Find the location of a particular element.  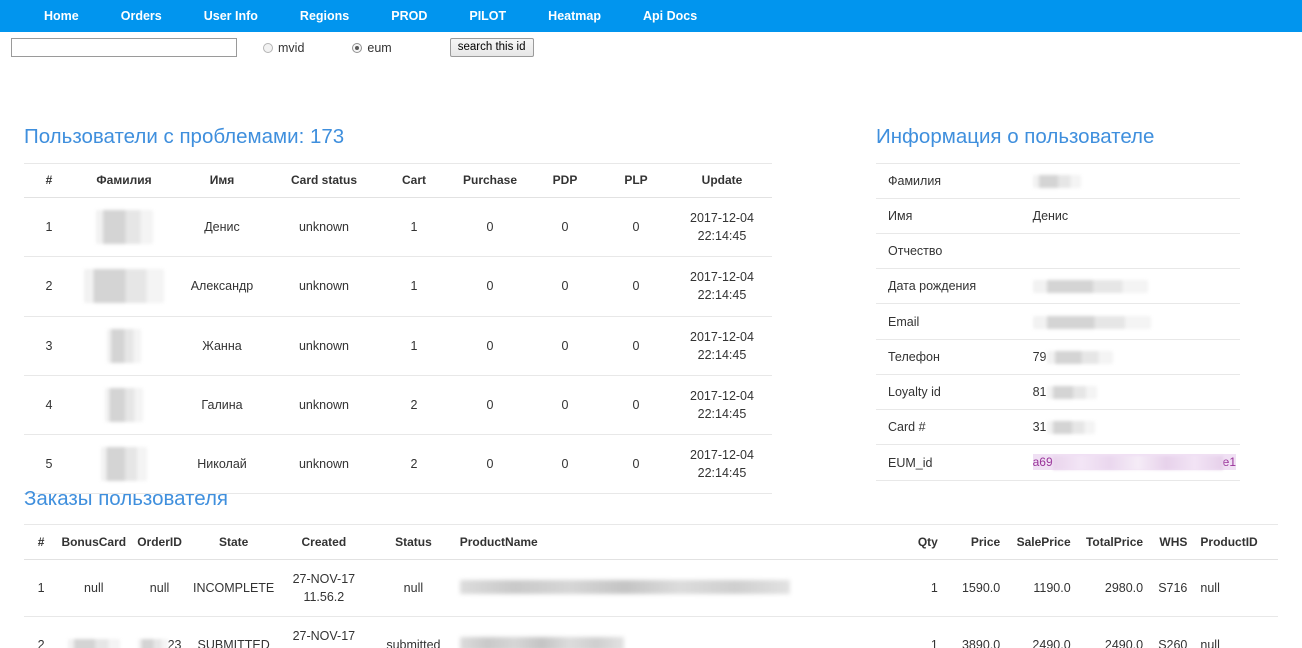

col-qty: Qty is located at coordinates (920, 542).